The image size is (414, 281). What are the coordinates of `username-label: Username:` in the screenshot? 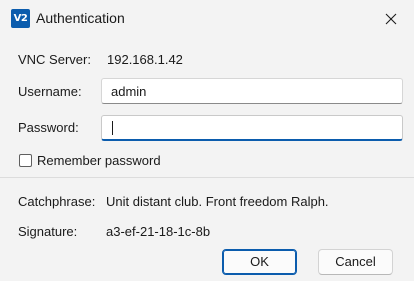 It's located at (50, 91).